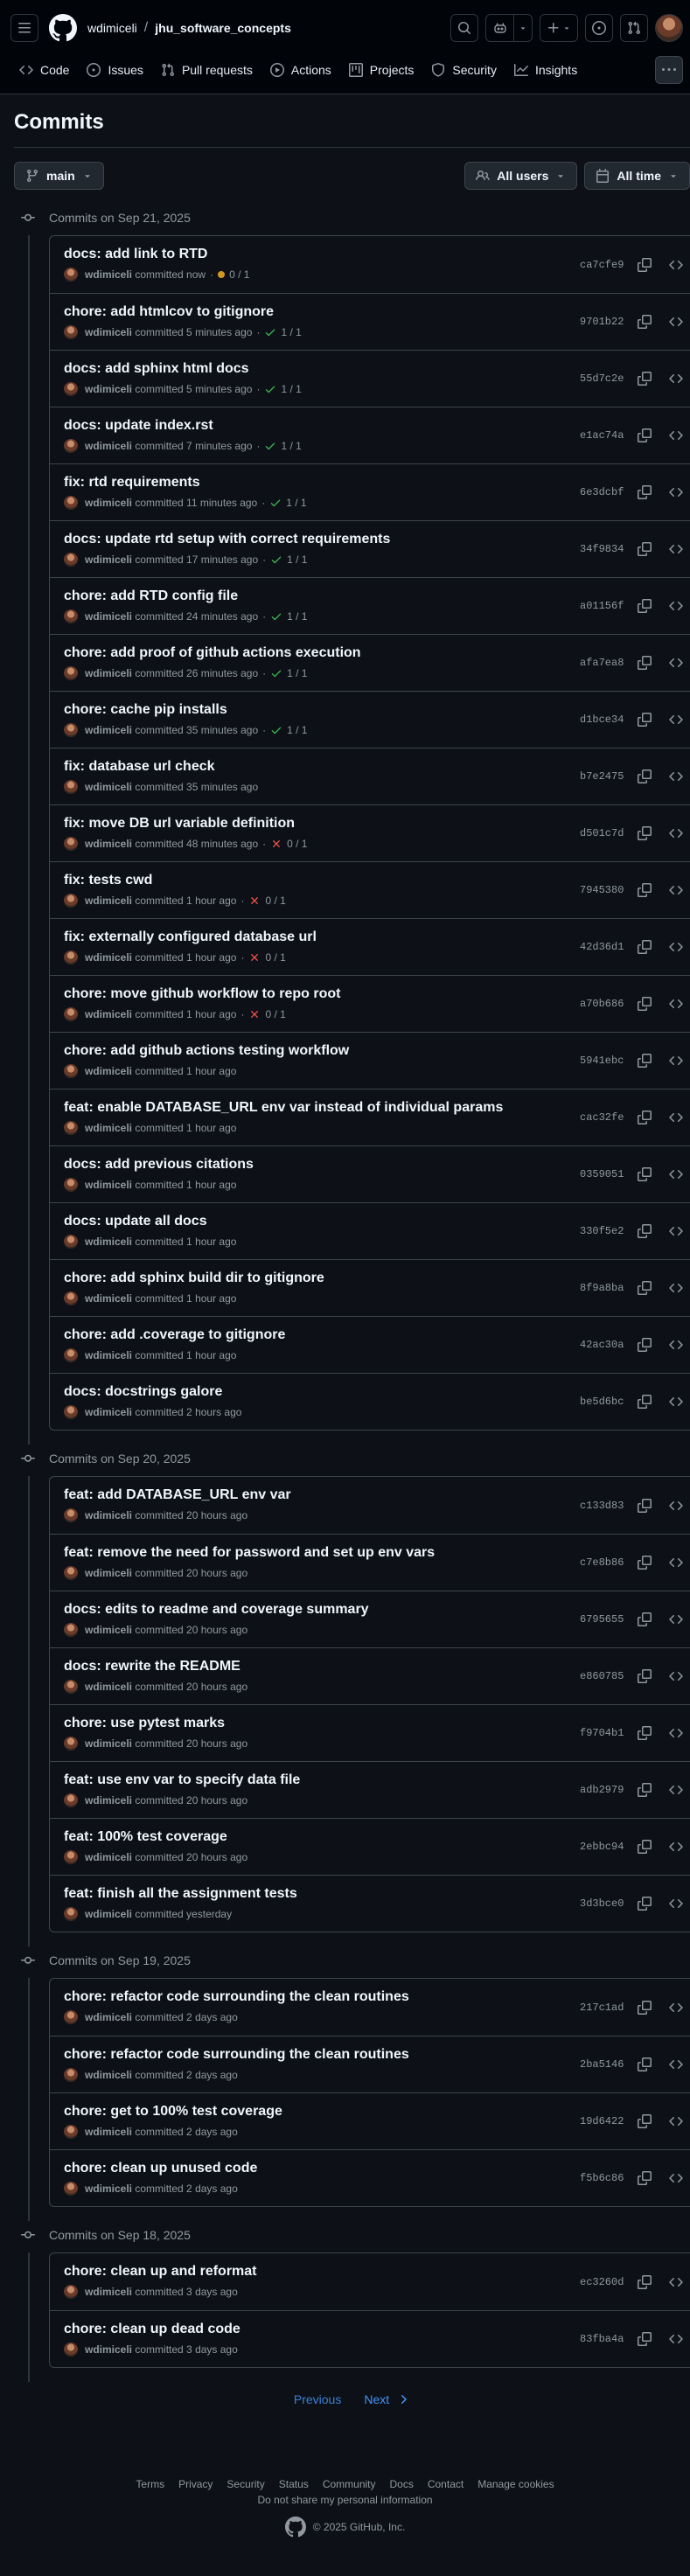  Describe the element at coordinates (545, 70) in the screenshot. I see `tab-insights: Insights` at that location.